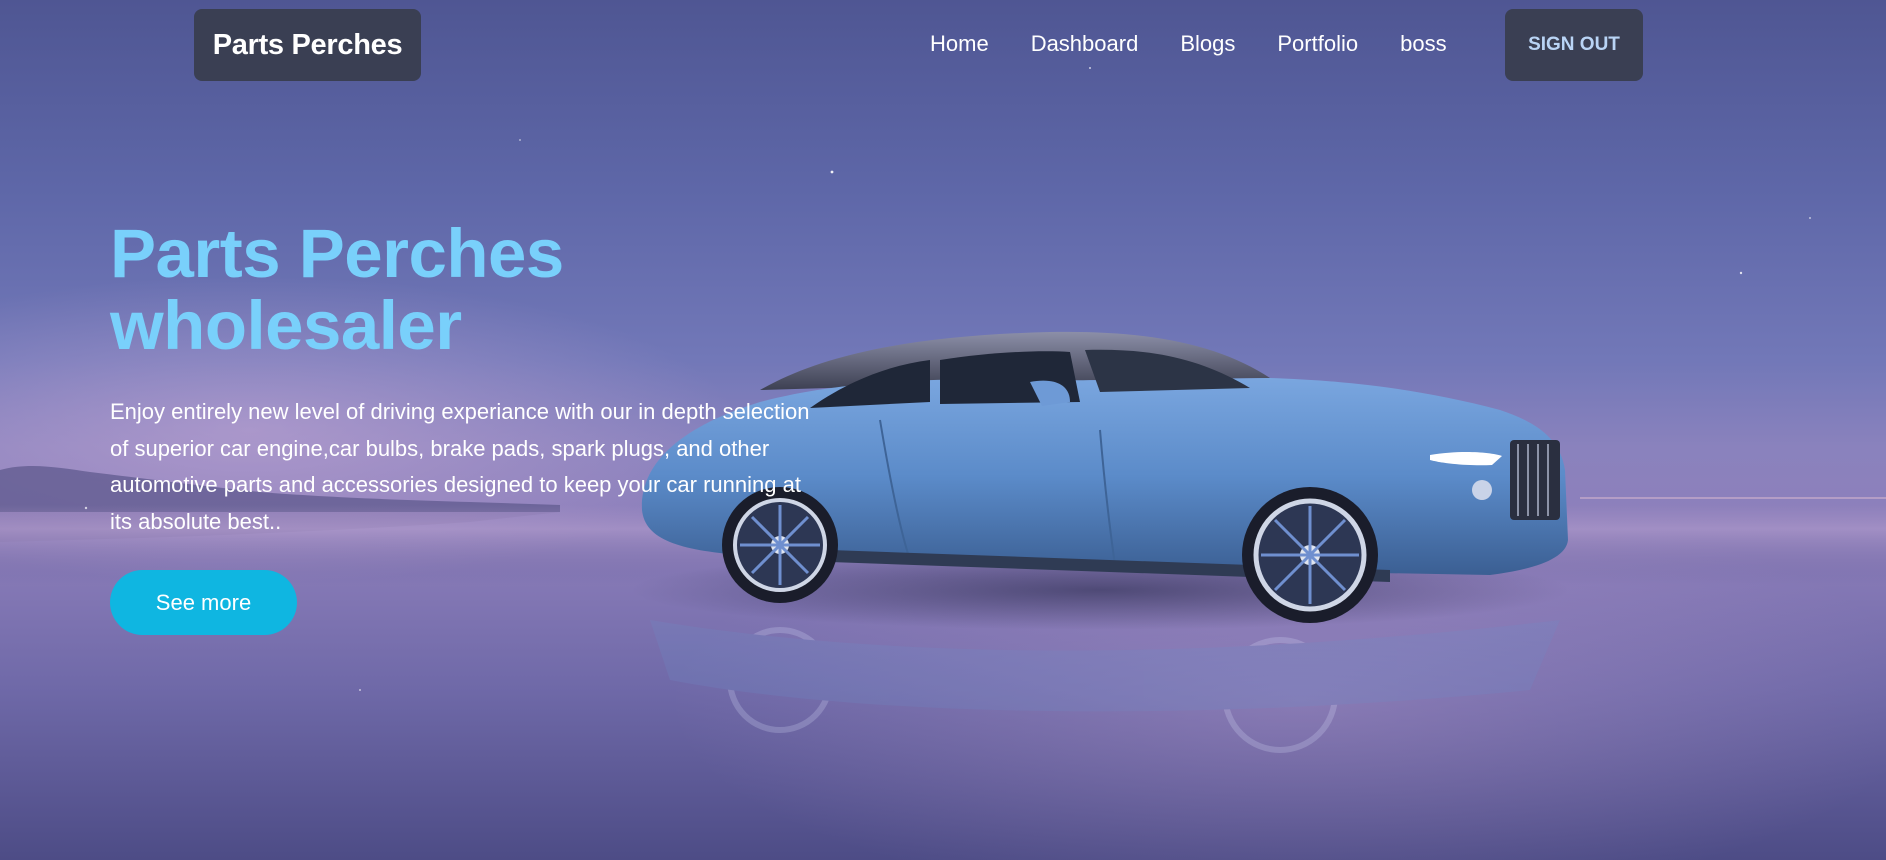  I want to click on nav-link-boss: boss, so click(1423, 44).